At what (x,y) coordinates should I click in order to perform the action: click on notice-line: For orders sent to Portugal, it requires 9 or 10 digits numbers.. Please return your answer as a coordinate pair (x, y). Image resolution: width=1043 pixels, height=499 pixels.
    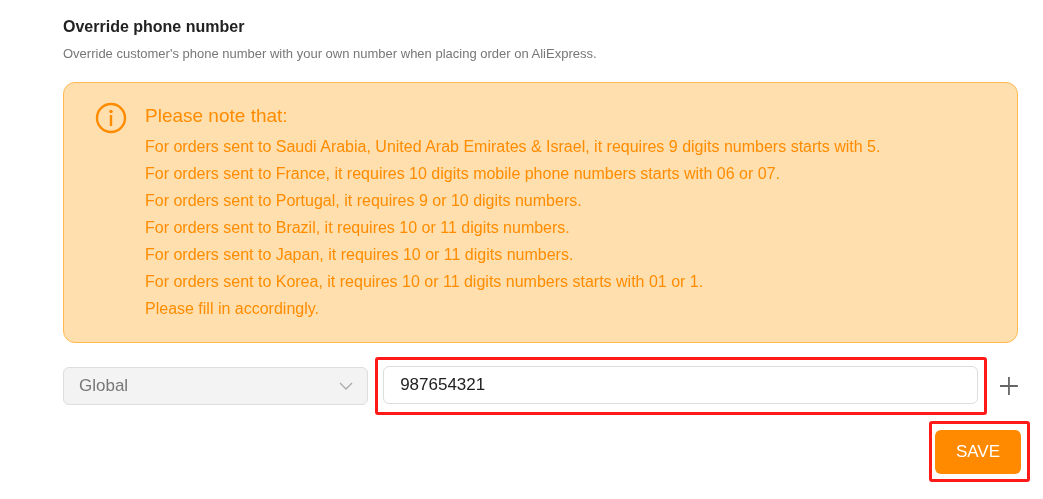
    Looking at the image, I should click on (364, 201).